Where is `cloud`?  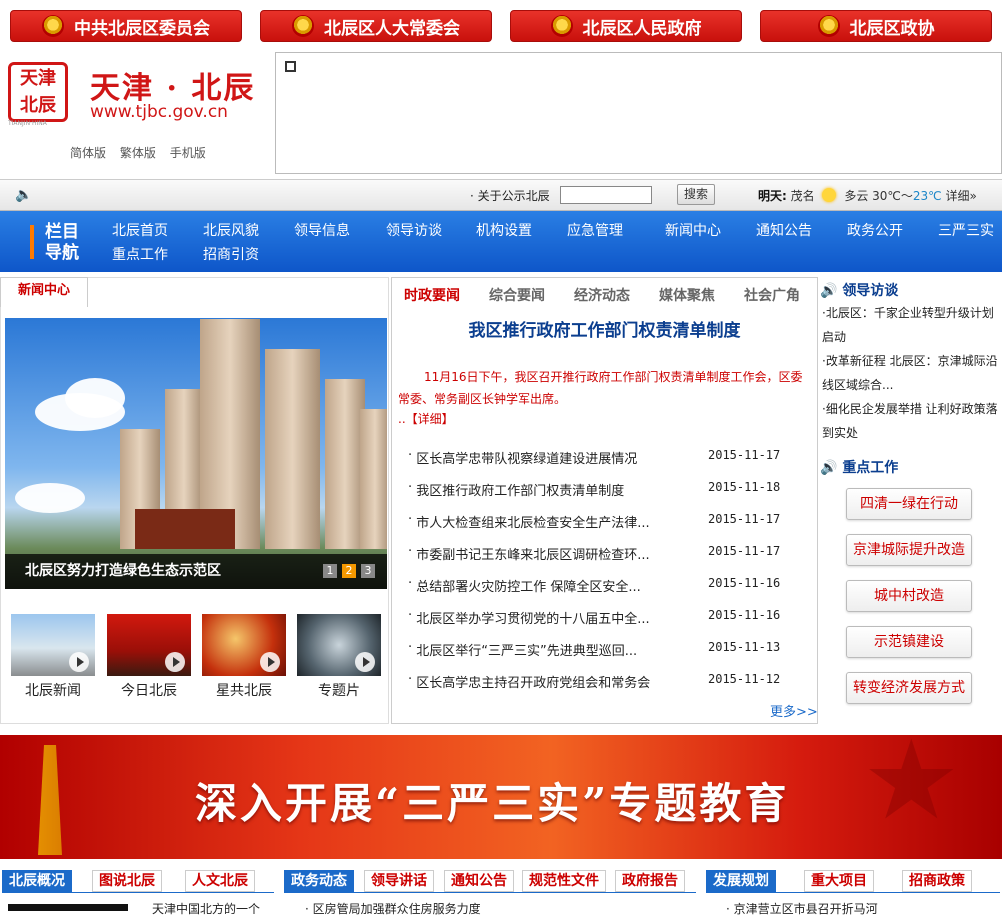 cloud is located at coordinates (50, 498).